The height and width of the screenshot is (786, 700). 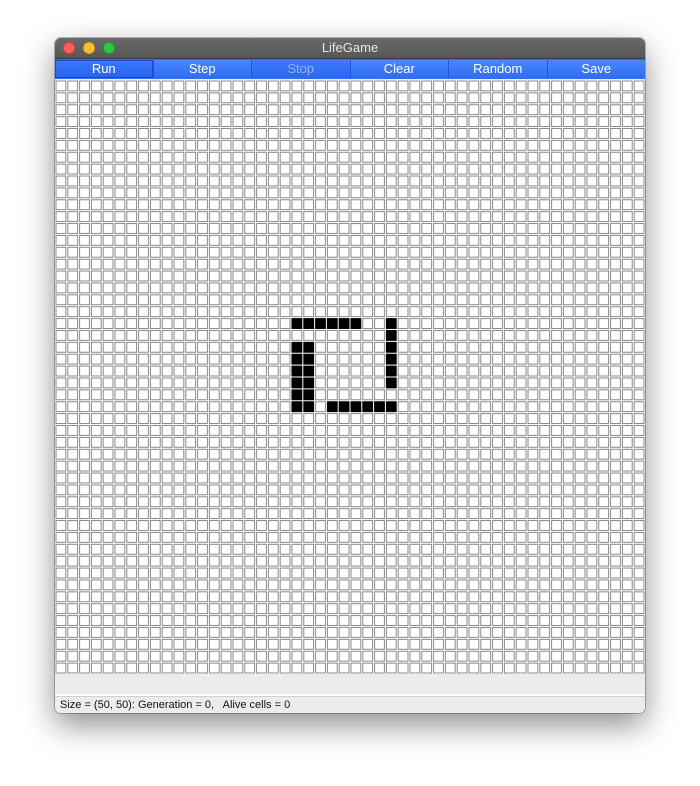 I want to click on step-button: Step, so click(x=202, y=69).